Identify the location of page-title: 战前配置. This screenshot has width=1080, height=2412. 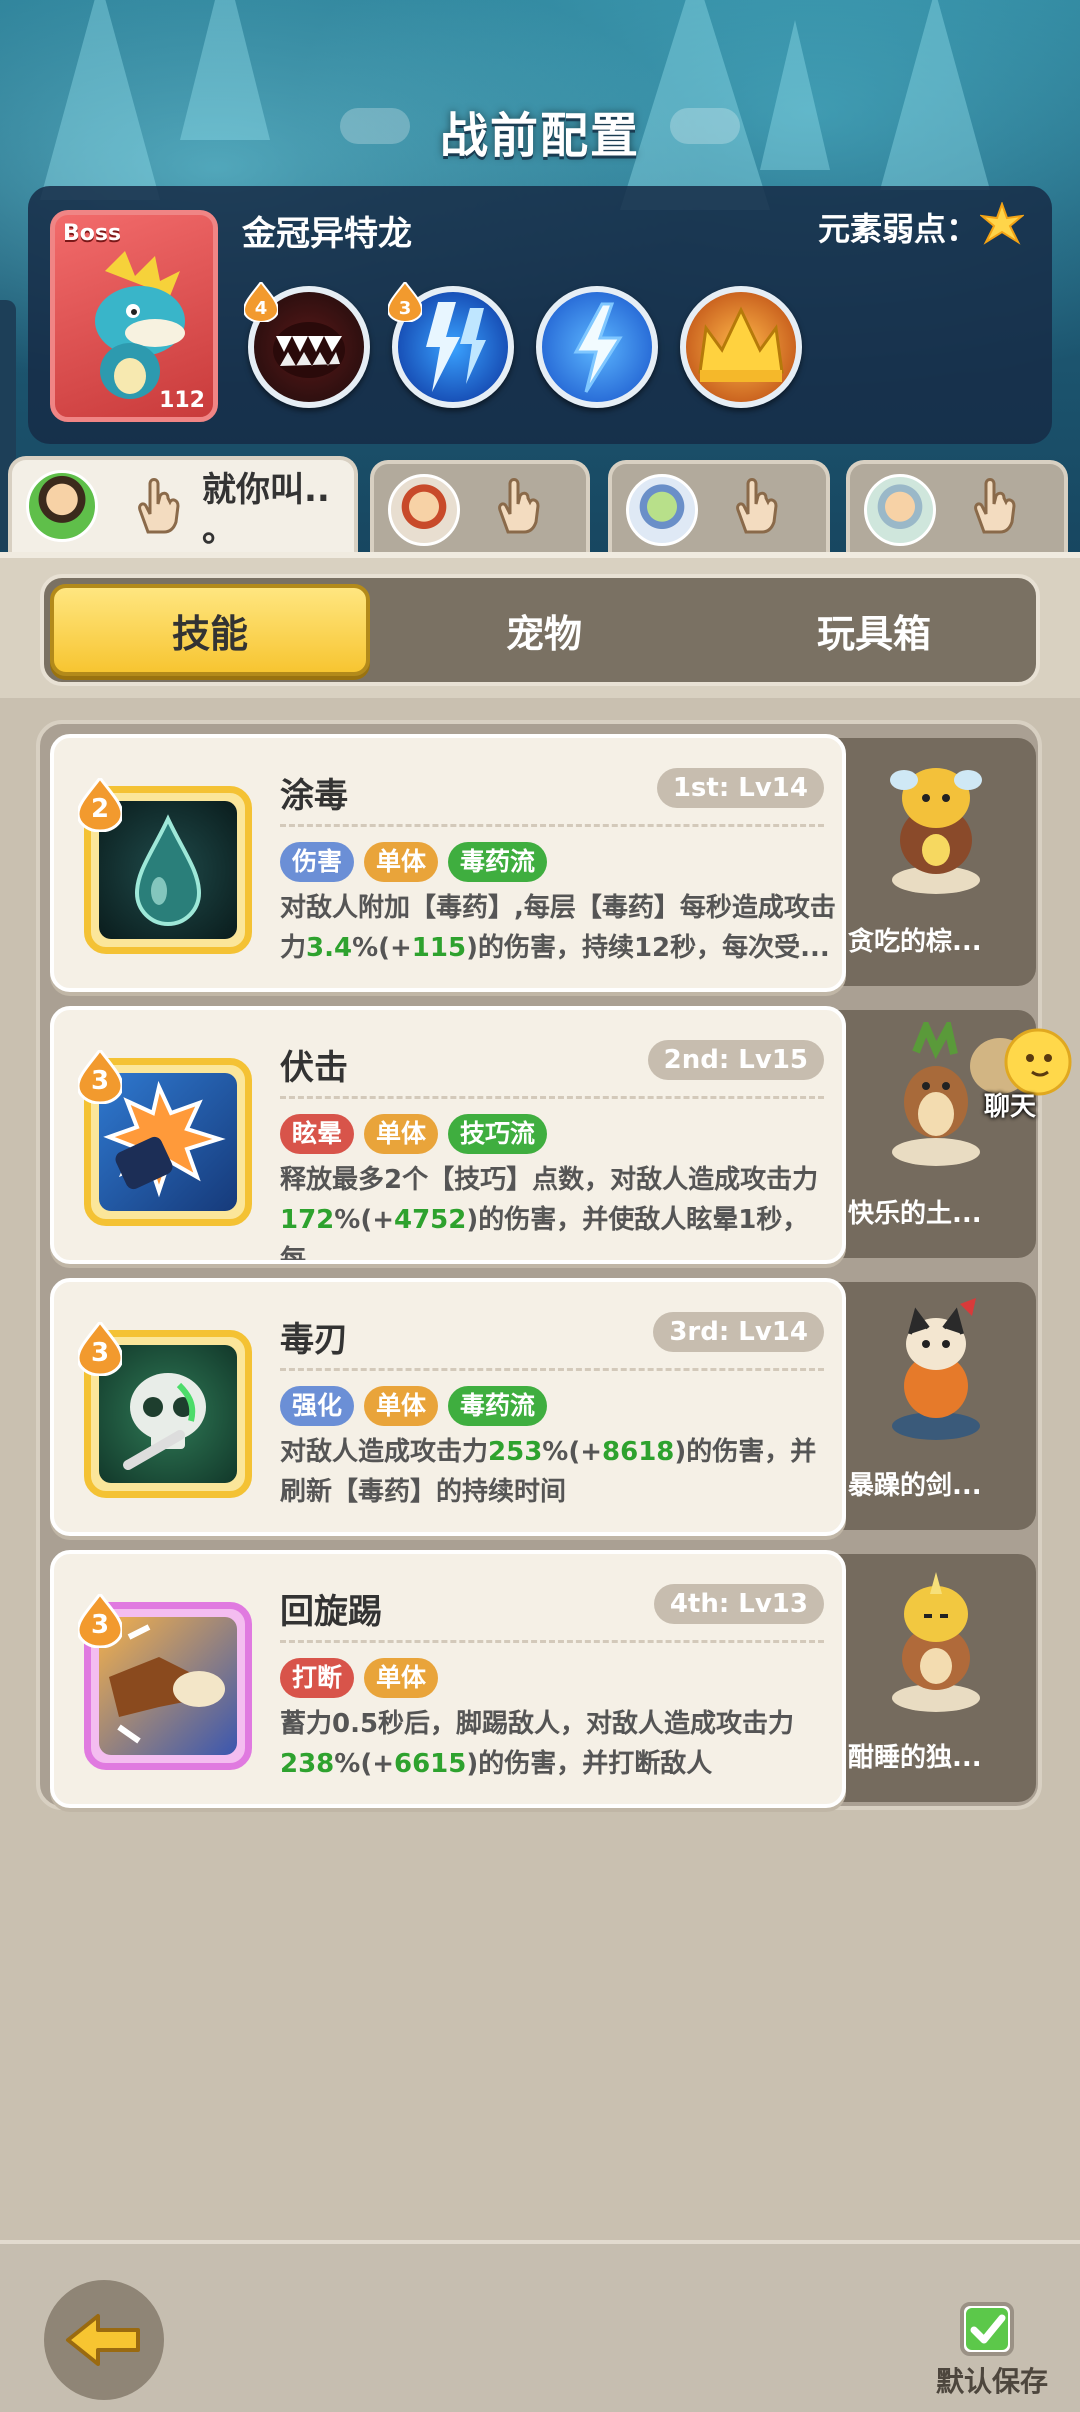
(539, 136).